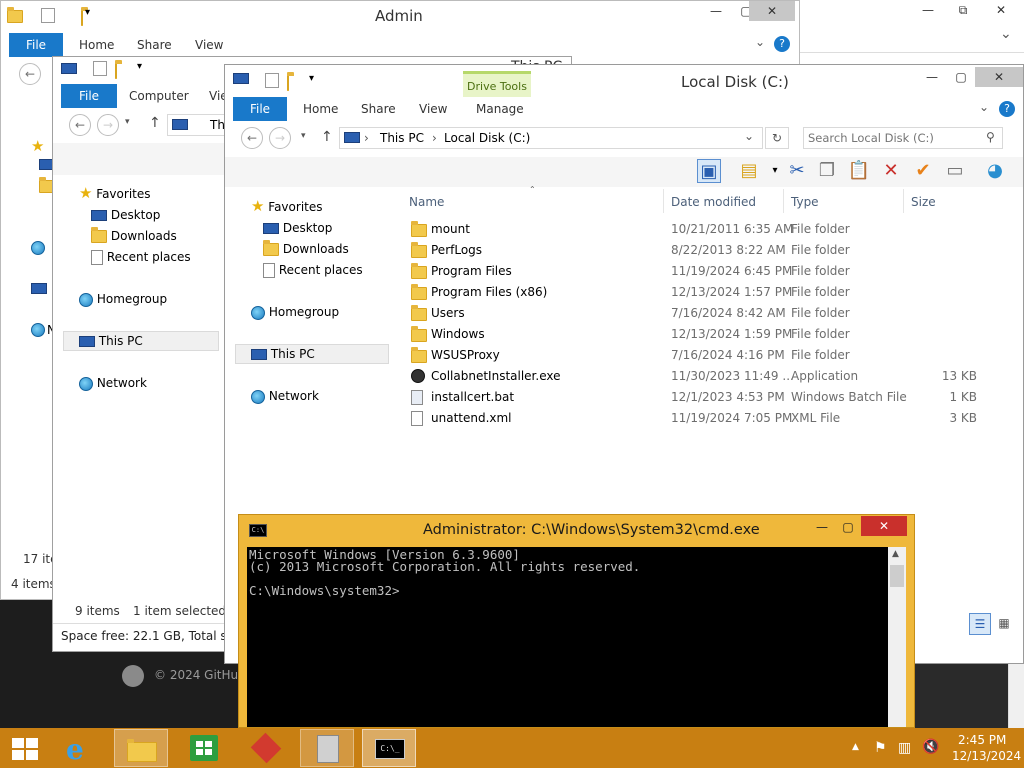 This screenshot has height=768, width=1024. What do you see at coordinates (313, 270) in the screenshot?
I see `local-disk-nav-recent: Recent places` at bounding box center [313, 270].